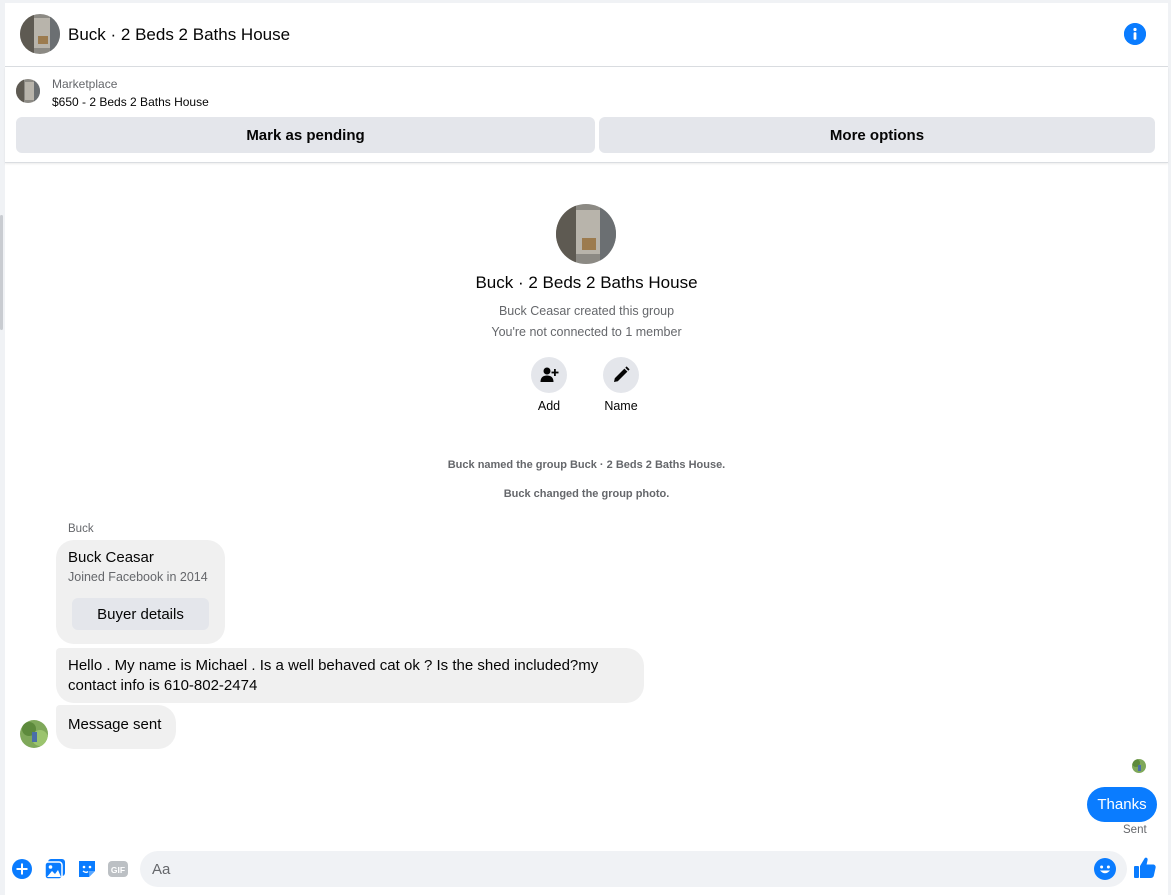 The height and width of the screenshot is (895, 1171). What do you see at coordinates (1122, 804) in the screenshot?
I see `outgoing-message-bubble: Thanks` at bounding box center [1122, 804].